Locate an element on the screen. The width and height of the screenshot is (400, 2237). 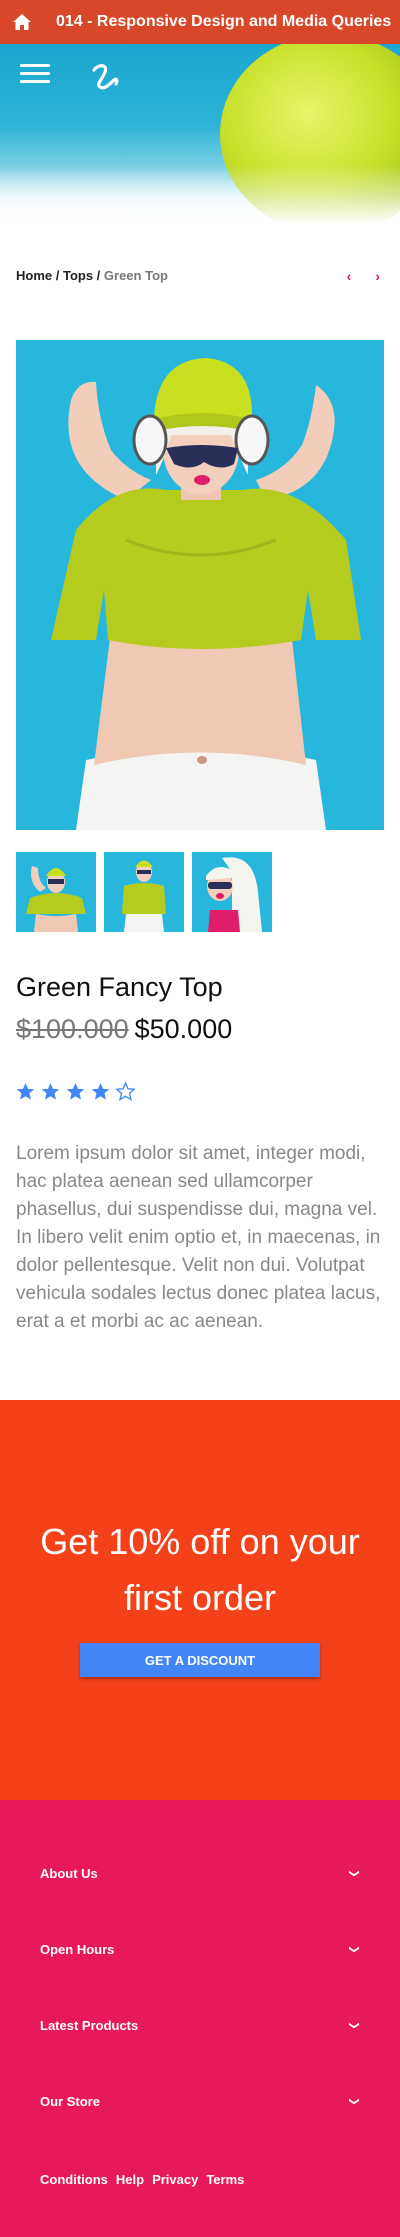
old-price: $100.000 is located at coordinates (72, 1029).